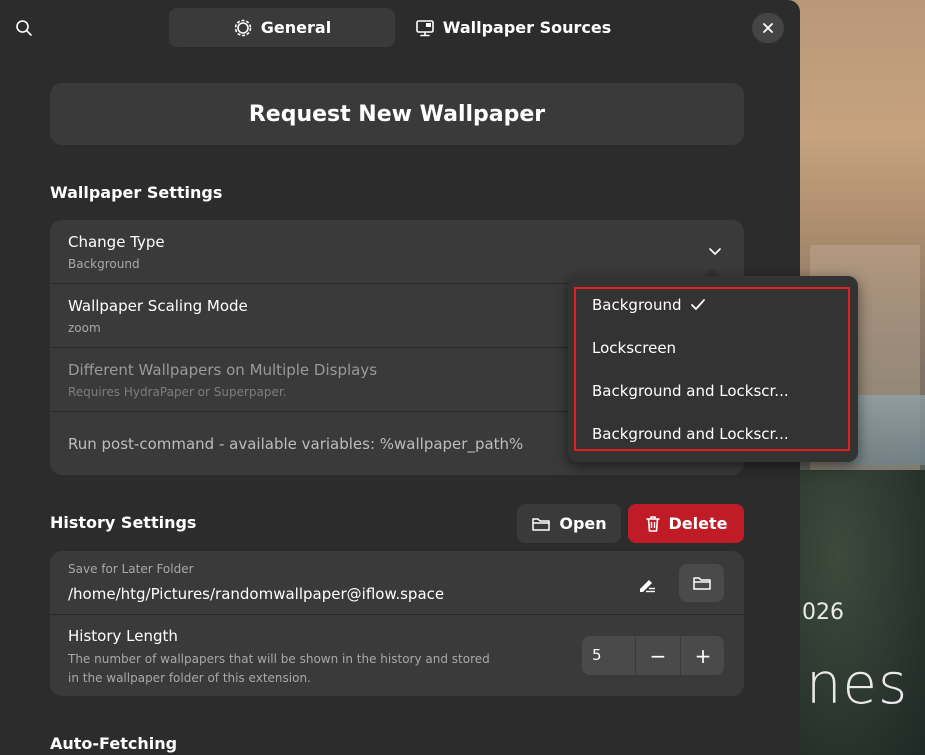 This screenshot has width=925, height=755. Describe the element at coordinates (123, 636) in the screenshot. I see `history-length-title: History Length` at that location.